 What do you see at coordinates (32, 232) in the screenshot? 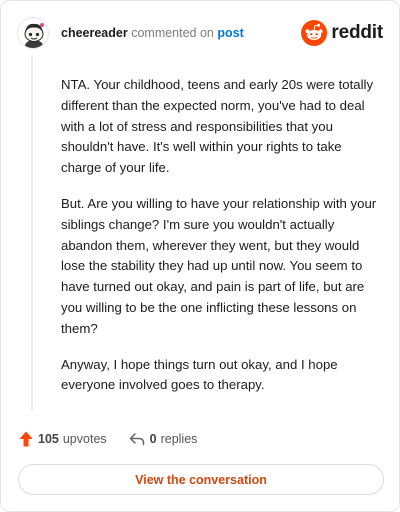
I see `thread-line` at bounding box center [32, 232].